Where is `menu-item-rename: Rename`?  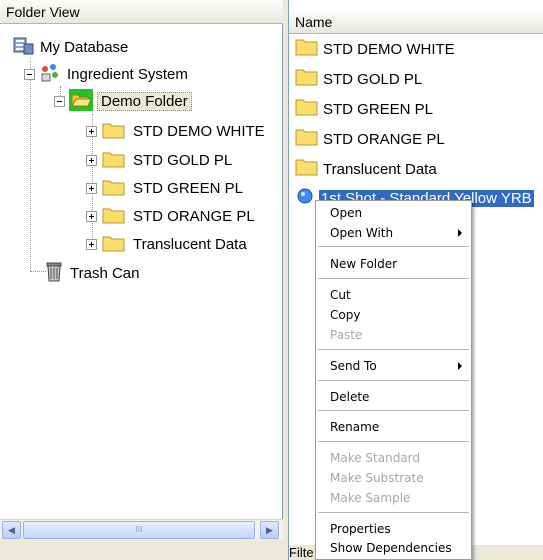 menu-item-rename: Rename is located at coordinates (393, 427).